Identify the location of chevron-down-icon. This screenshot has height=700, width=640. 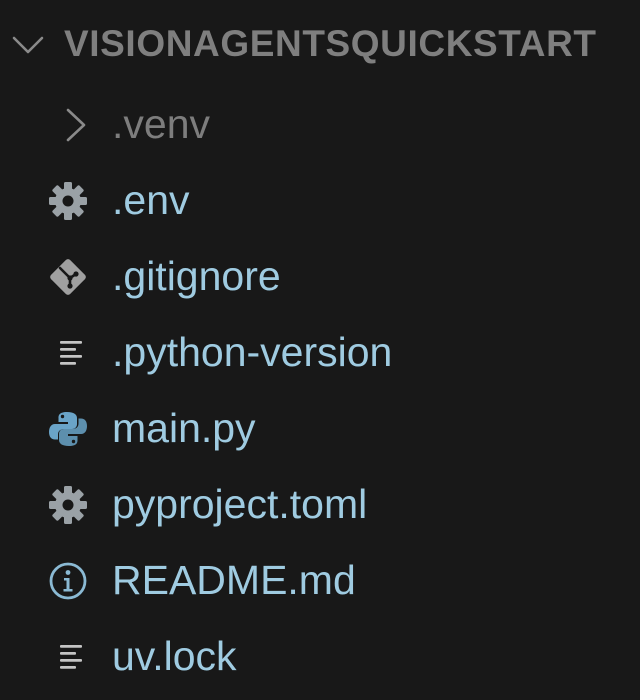
(28, 46).